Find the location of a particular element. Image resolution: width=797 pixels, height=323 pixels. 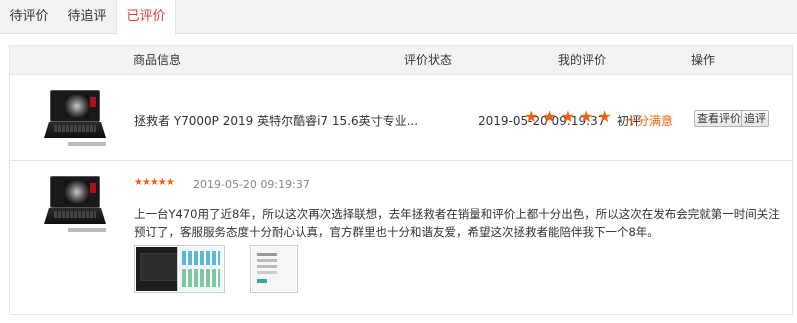

header-product-info: 商品信息 is located at coordinates (157, 60).